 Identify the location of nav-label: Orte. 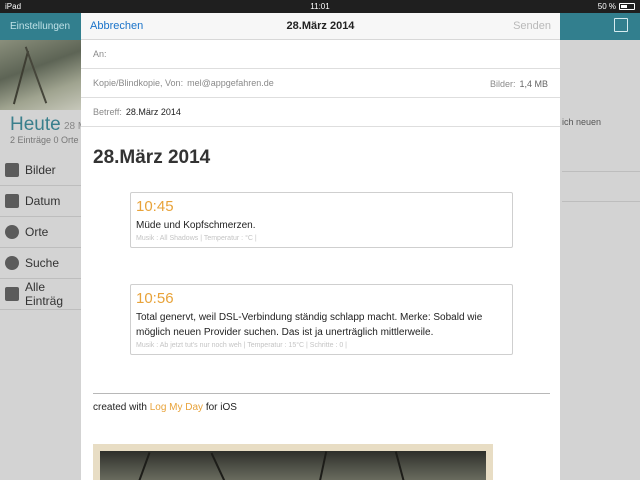
(37, 232).